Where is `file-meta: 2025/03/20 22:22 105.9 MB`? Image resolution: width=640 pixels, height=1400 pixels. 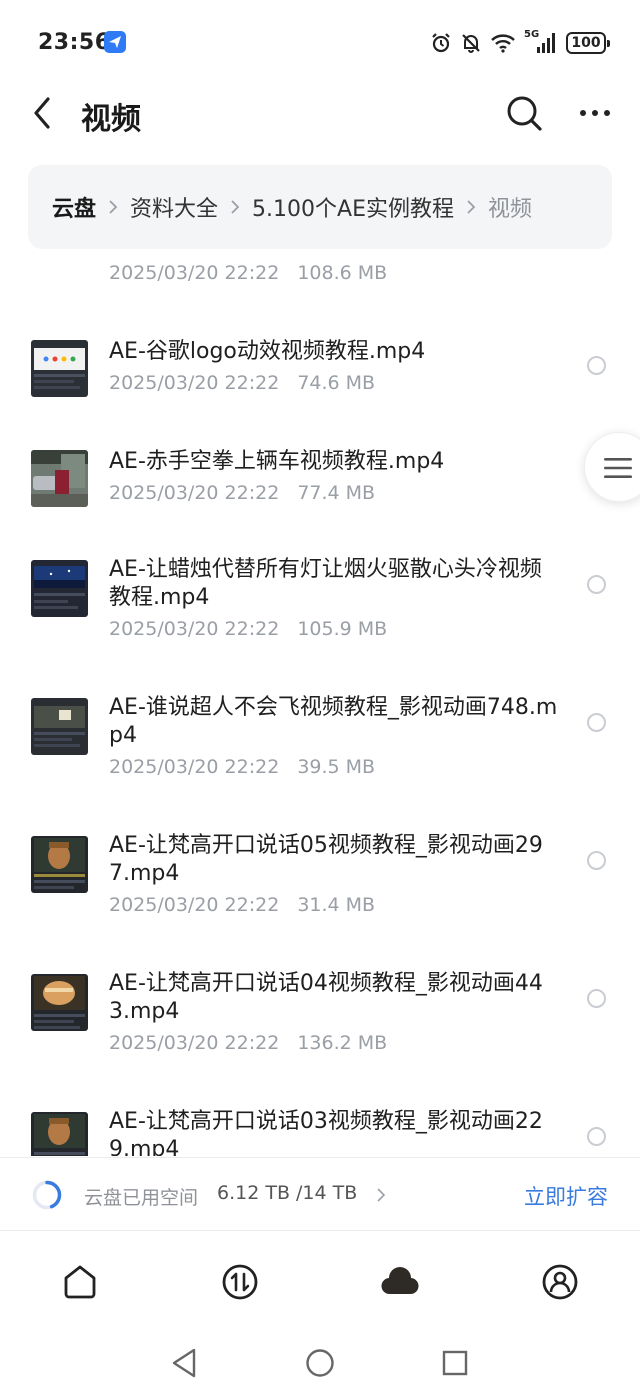 file-meta: 2025/03/20 22:22 105.9 MB is located at coordinates (248, 629).